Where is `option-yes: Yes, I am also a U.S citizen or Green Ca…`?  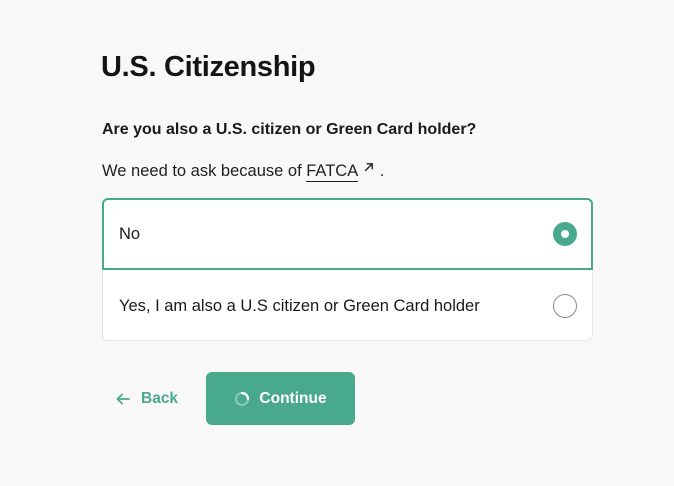
option-yes: Yes, I am also a U.S citizen or Green Ca… is located at coordinates (347, 305).